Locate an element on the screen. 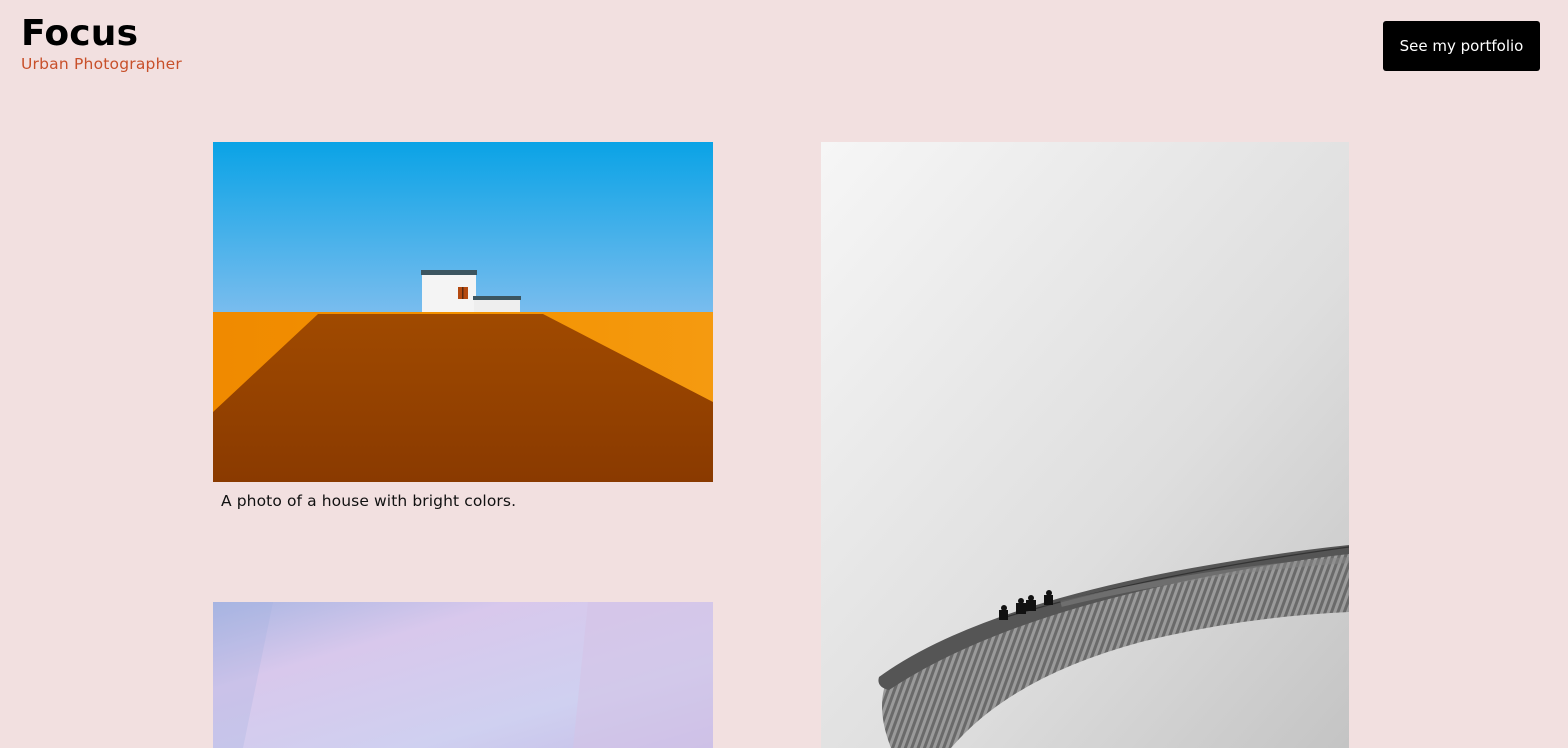 Image resolution: width=1568 pixels, height=748 pixels. gallery-item-pastel is located at coordinates (463, 675).